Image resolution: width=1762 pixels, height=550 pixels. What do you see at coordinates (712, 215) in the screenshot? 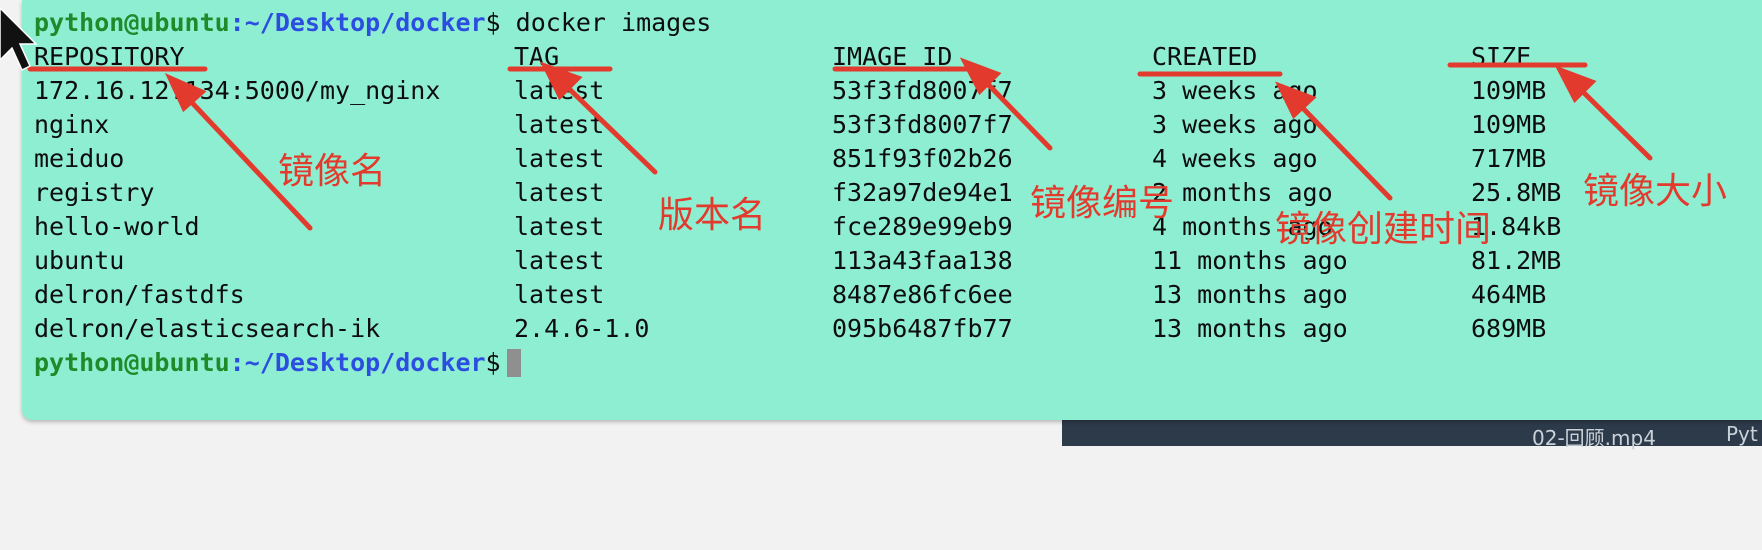
I see `annotation-tag: 版本名` at bounding box center [712, 215].